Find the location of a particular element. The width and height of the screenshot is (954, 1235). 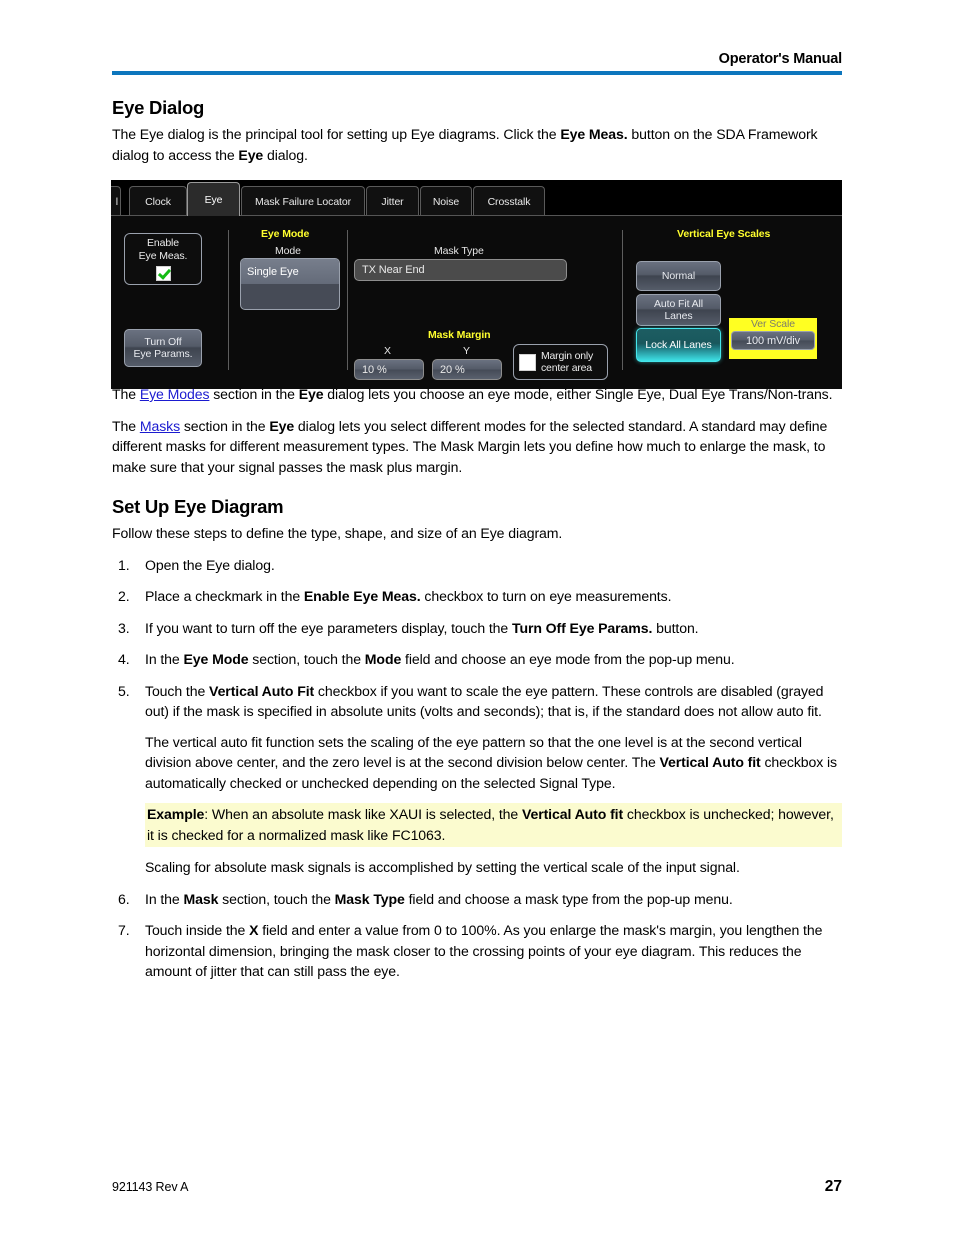

list-item: Open the Eye dialog. is located at coordinates (477, 565).